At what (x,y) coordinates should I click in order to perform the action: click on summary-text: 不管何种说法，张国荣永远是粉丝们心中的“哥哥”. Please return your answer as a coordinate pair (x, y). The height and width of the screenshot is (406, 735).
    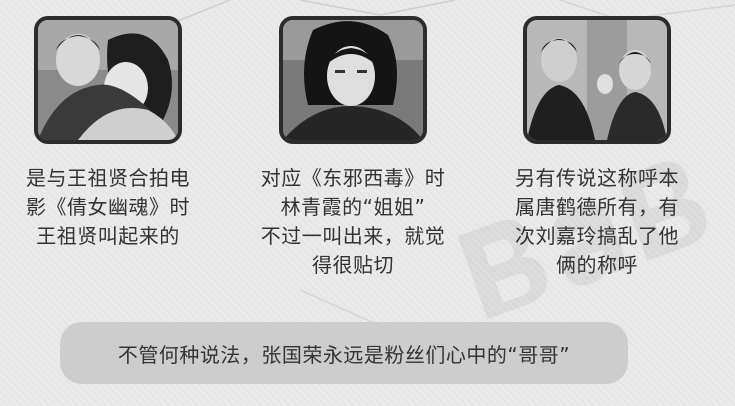
    Looking at the image, I should click on (344, 354).